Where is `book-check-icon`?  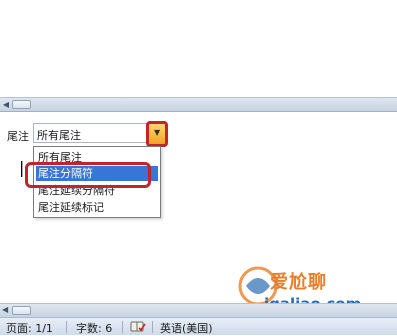 book-check-icon is located at coordinates (138, 326).